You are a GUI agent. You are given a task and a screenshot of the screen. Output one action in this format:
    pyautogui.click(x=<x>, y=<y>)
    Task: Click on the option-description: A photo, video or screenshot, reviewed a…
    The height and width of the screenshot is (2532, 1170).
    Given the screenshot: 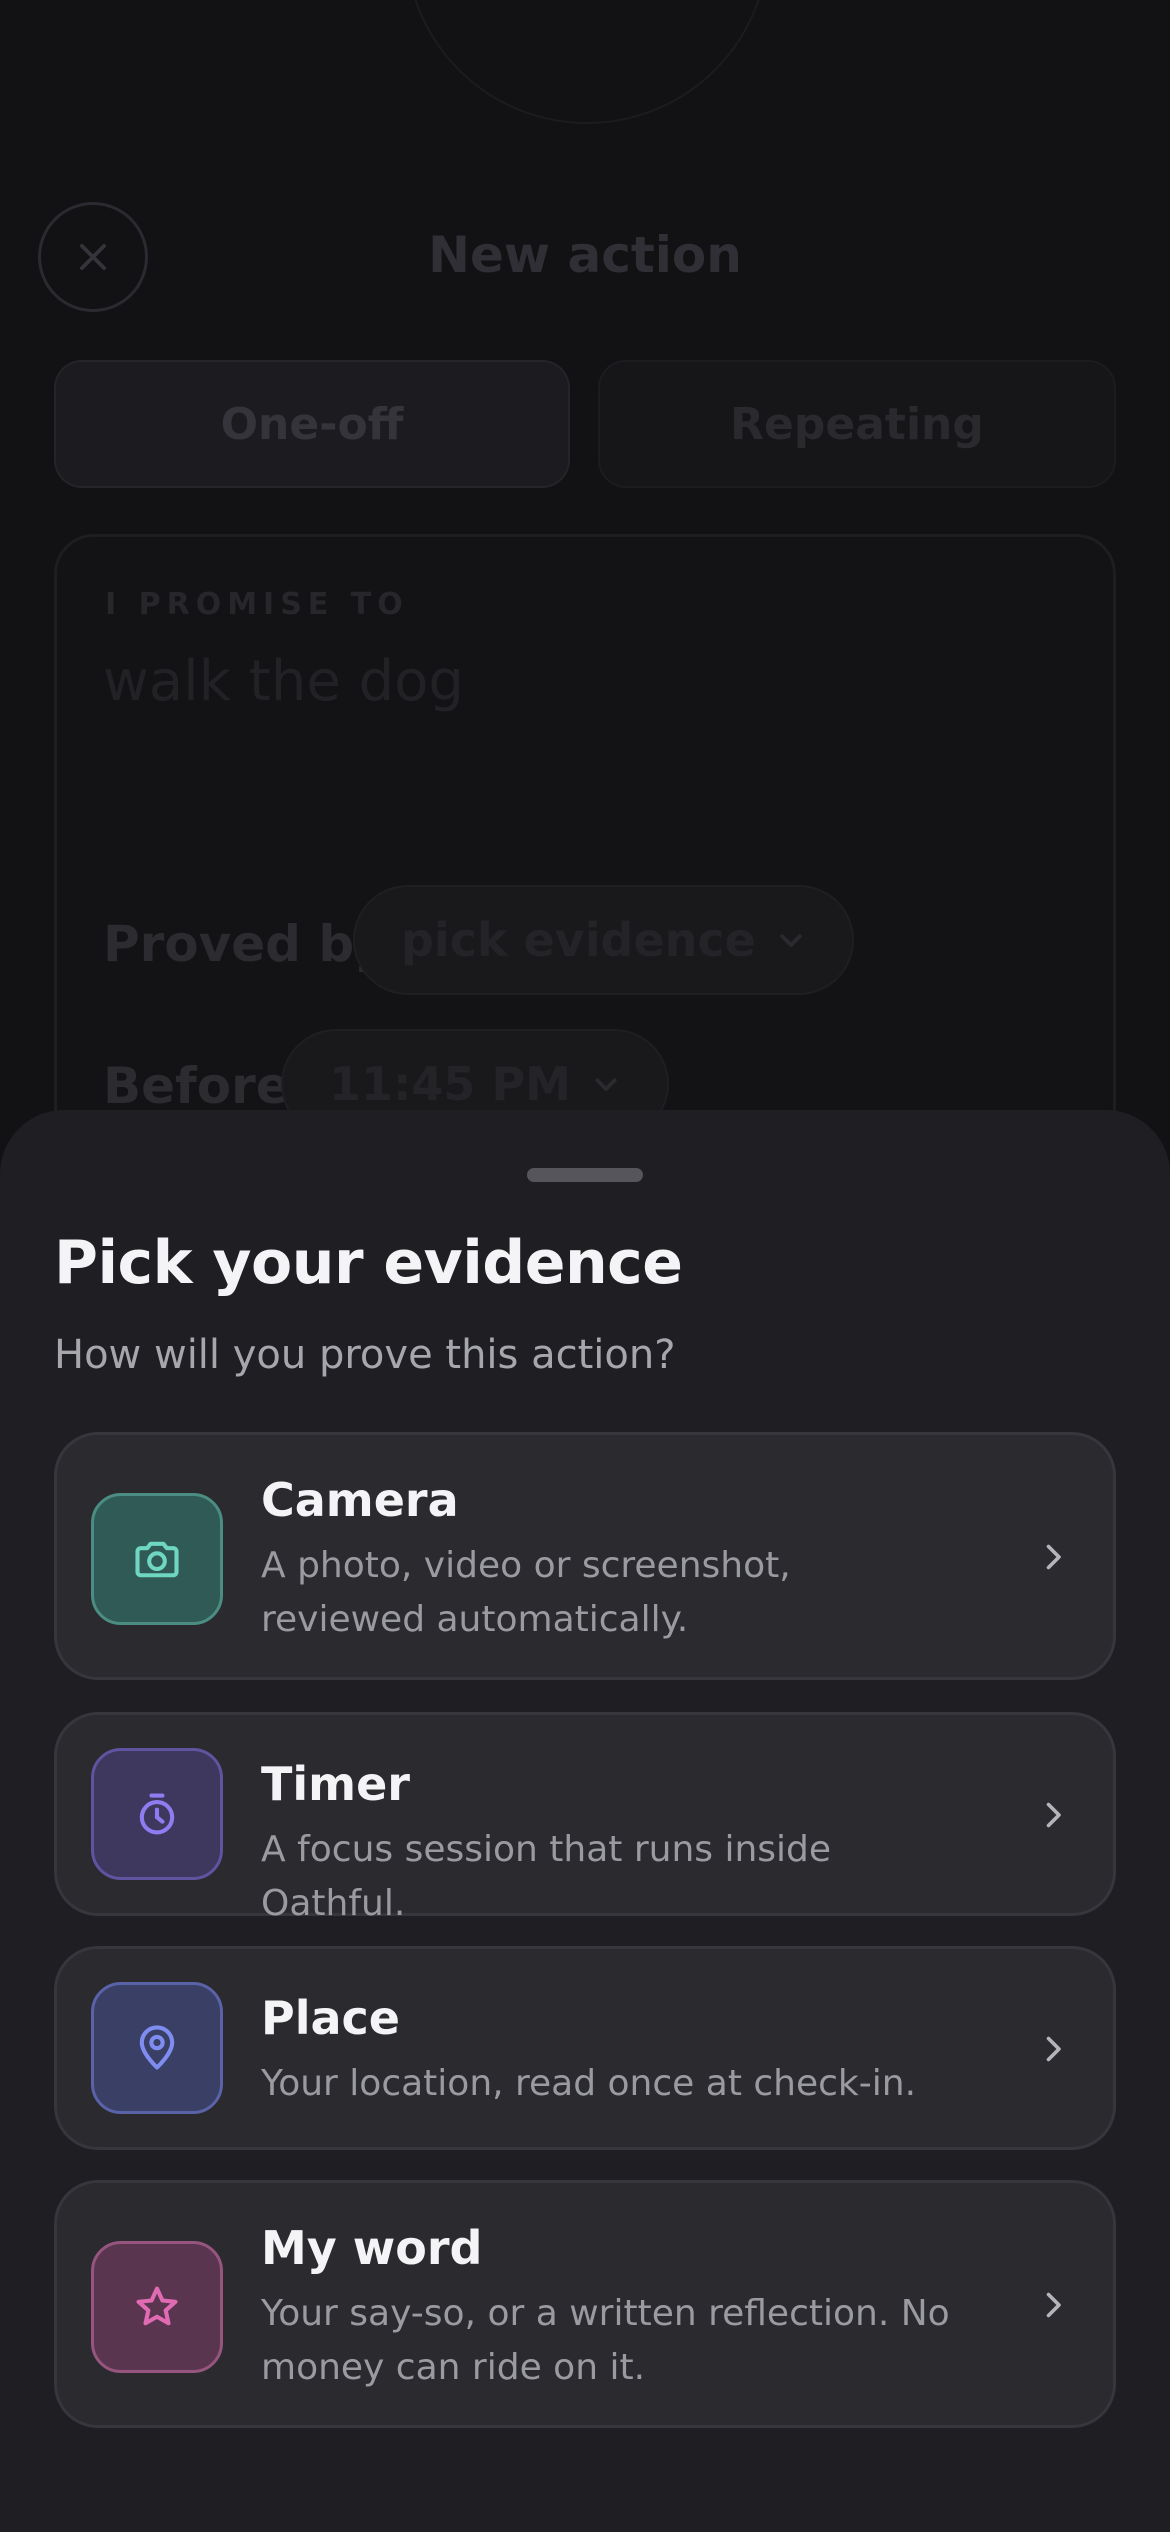 What is the action you would take?
    pyautogui.click(x=526, y=1592)
    